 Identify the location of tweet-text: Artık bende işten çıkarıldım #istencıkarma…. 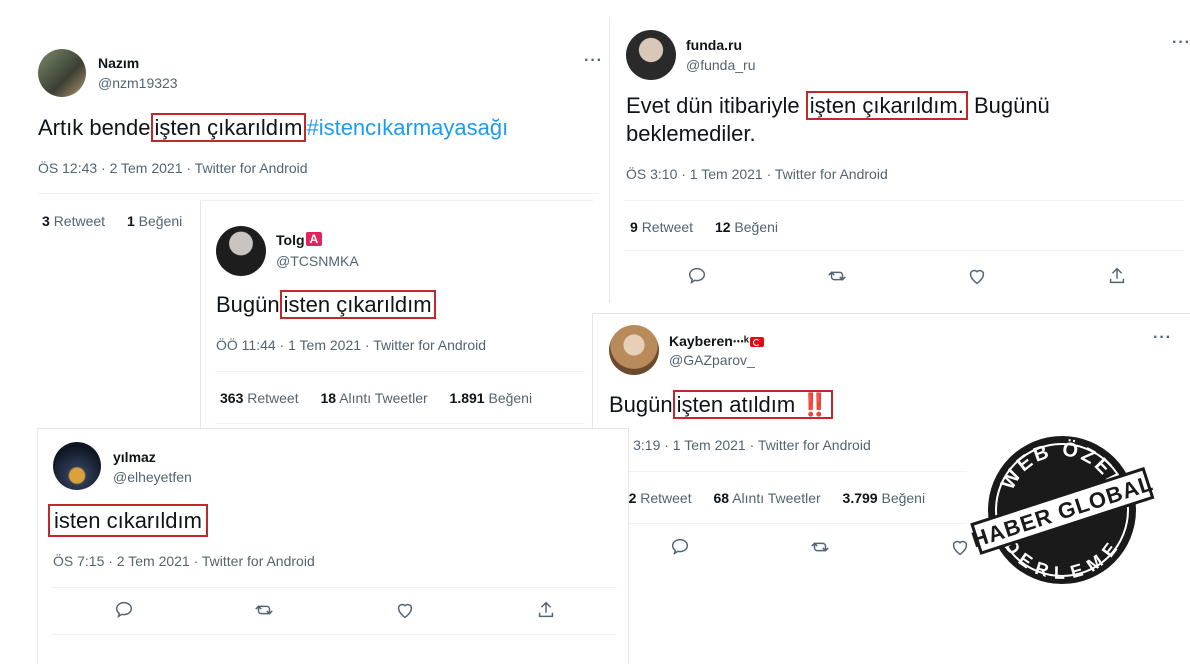
(273, 127).